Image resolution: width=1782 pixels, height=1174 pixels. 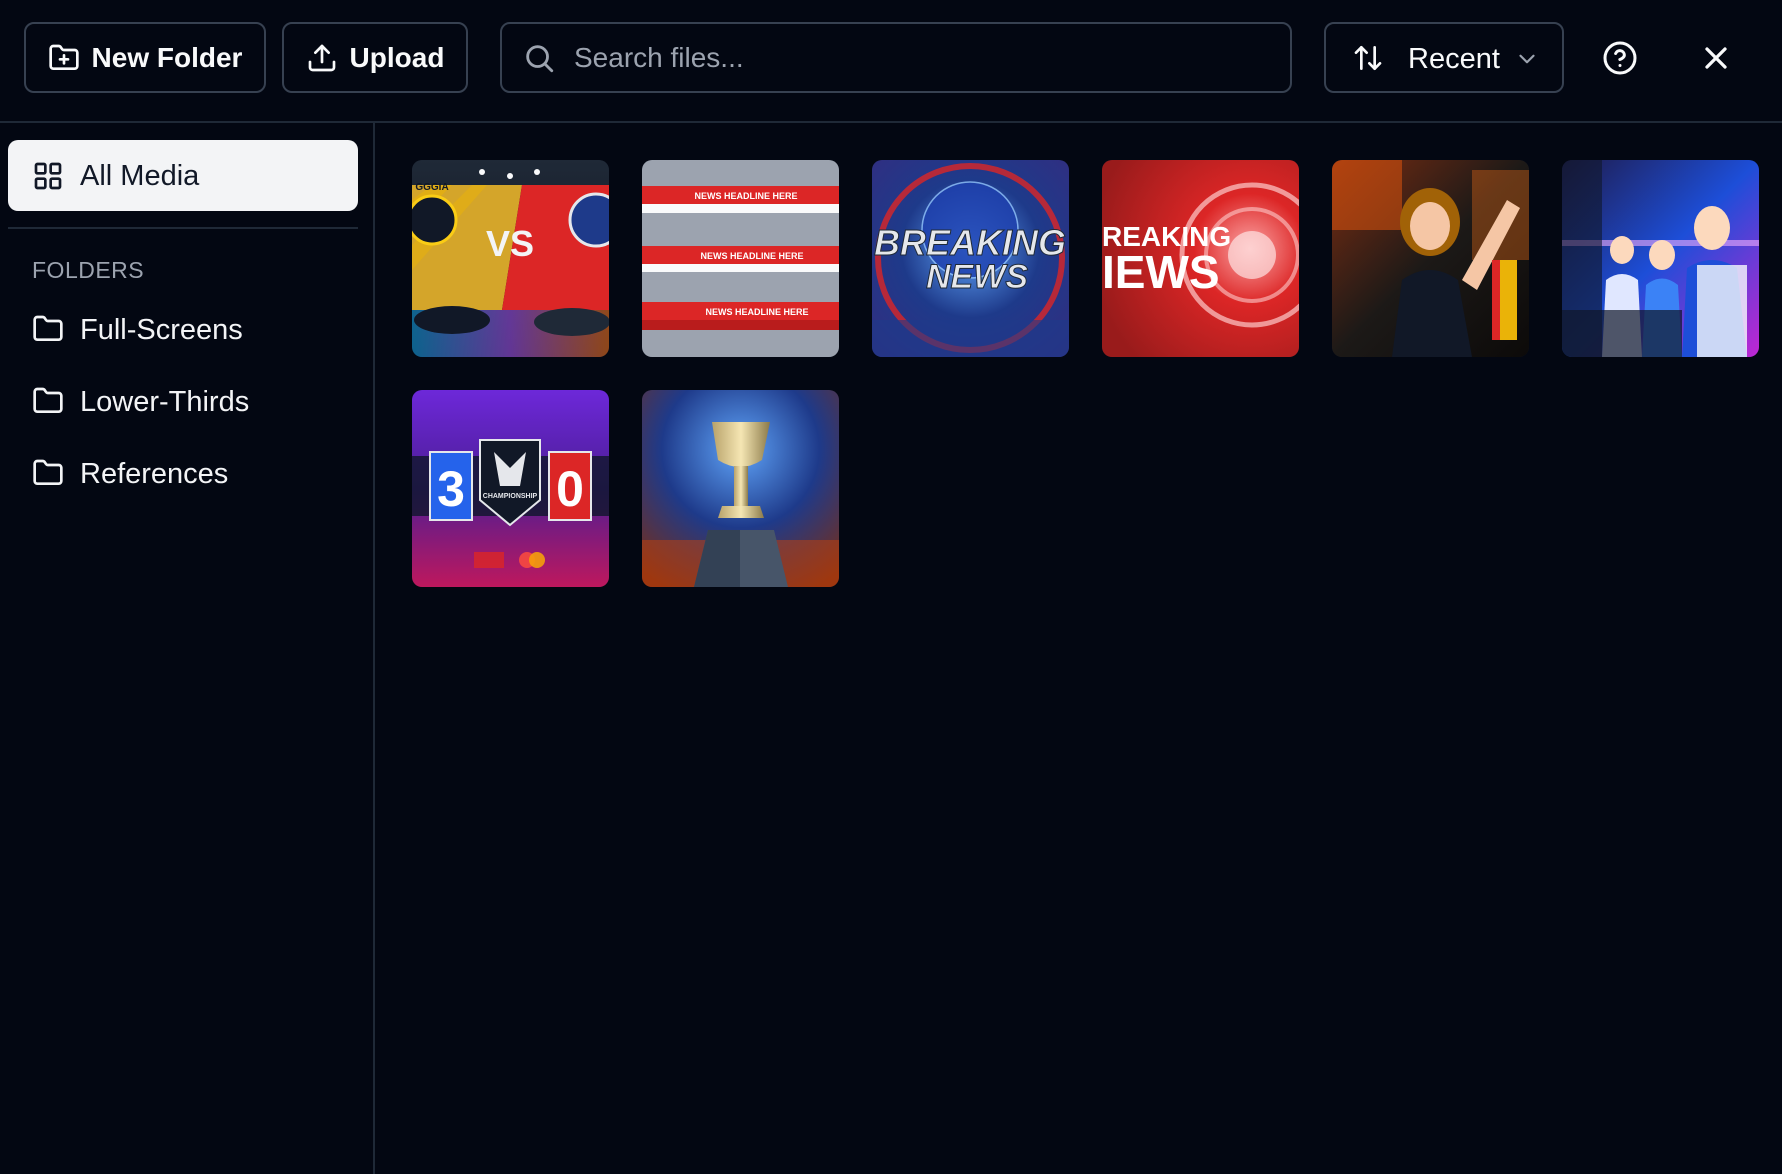 I want to click on grid-icon, so click(x=48, y=176).